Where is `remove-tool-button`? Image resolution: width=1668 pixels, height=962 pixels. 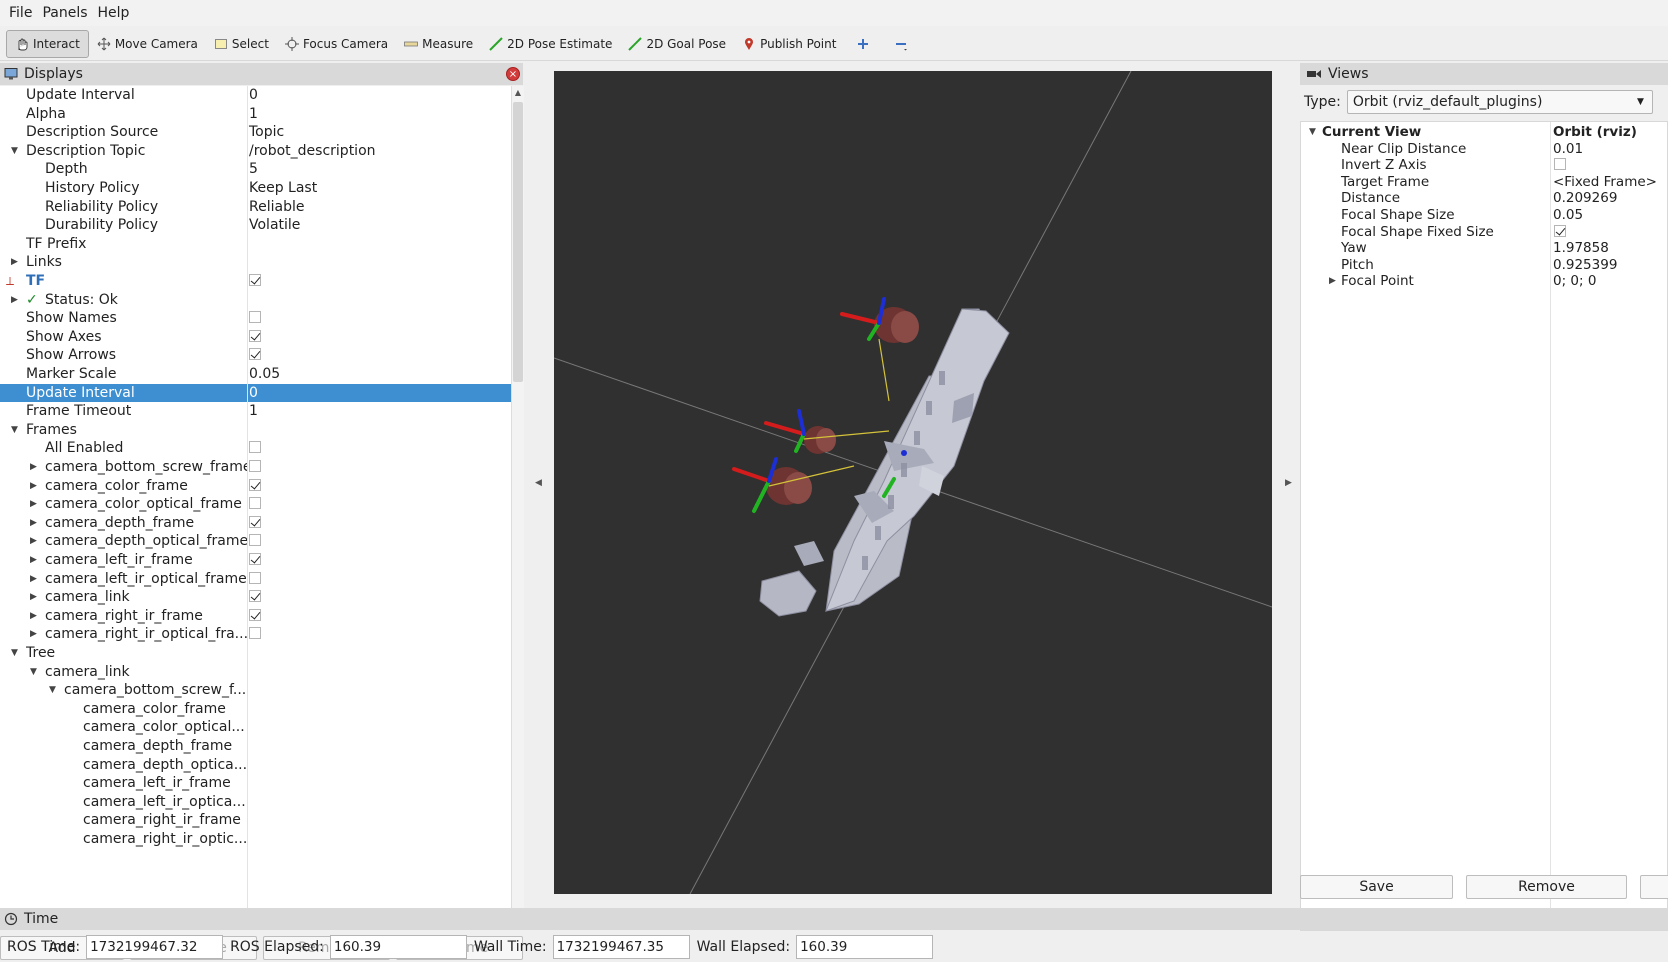
remove-tool-button is located at coordinates (901, 44).